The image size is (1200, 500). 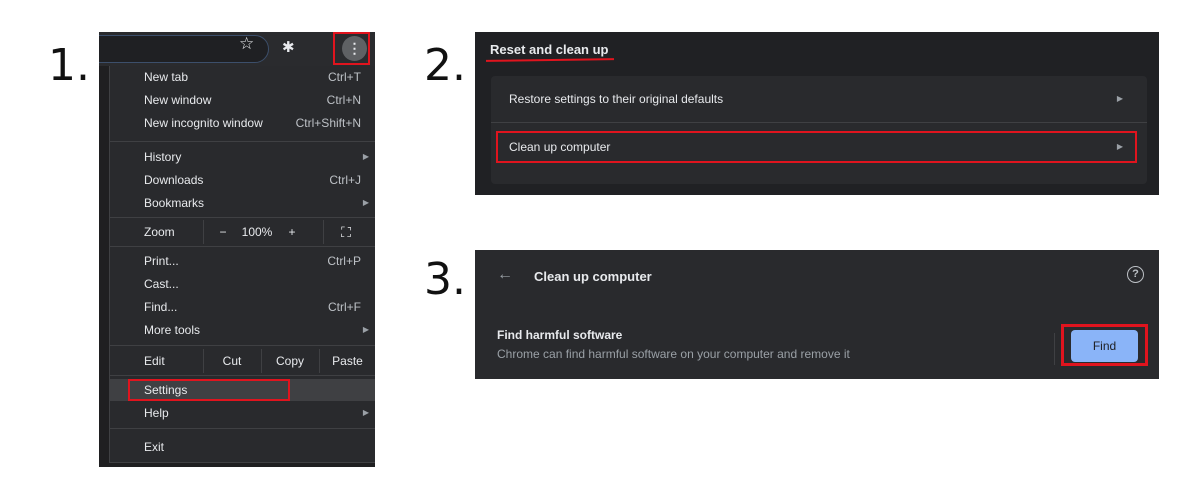 I want to click on edit-row: Edit Cut Copy Paste, so click(x=242, y=361).